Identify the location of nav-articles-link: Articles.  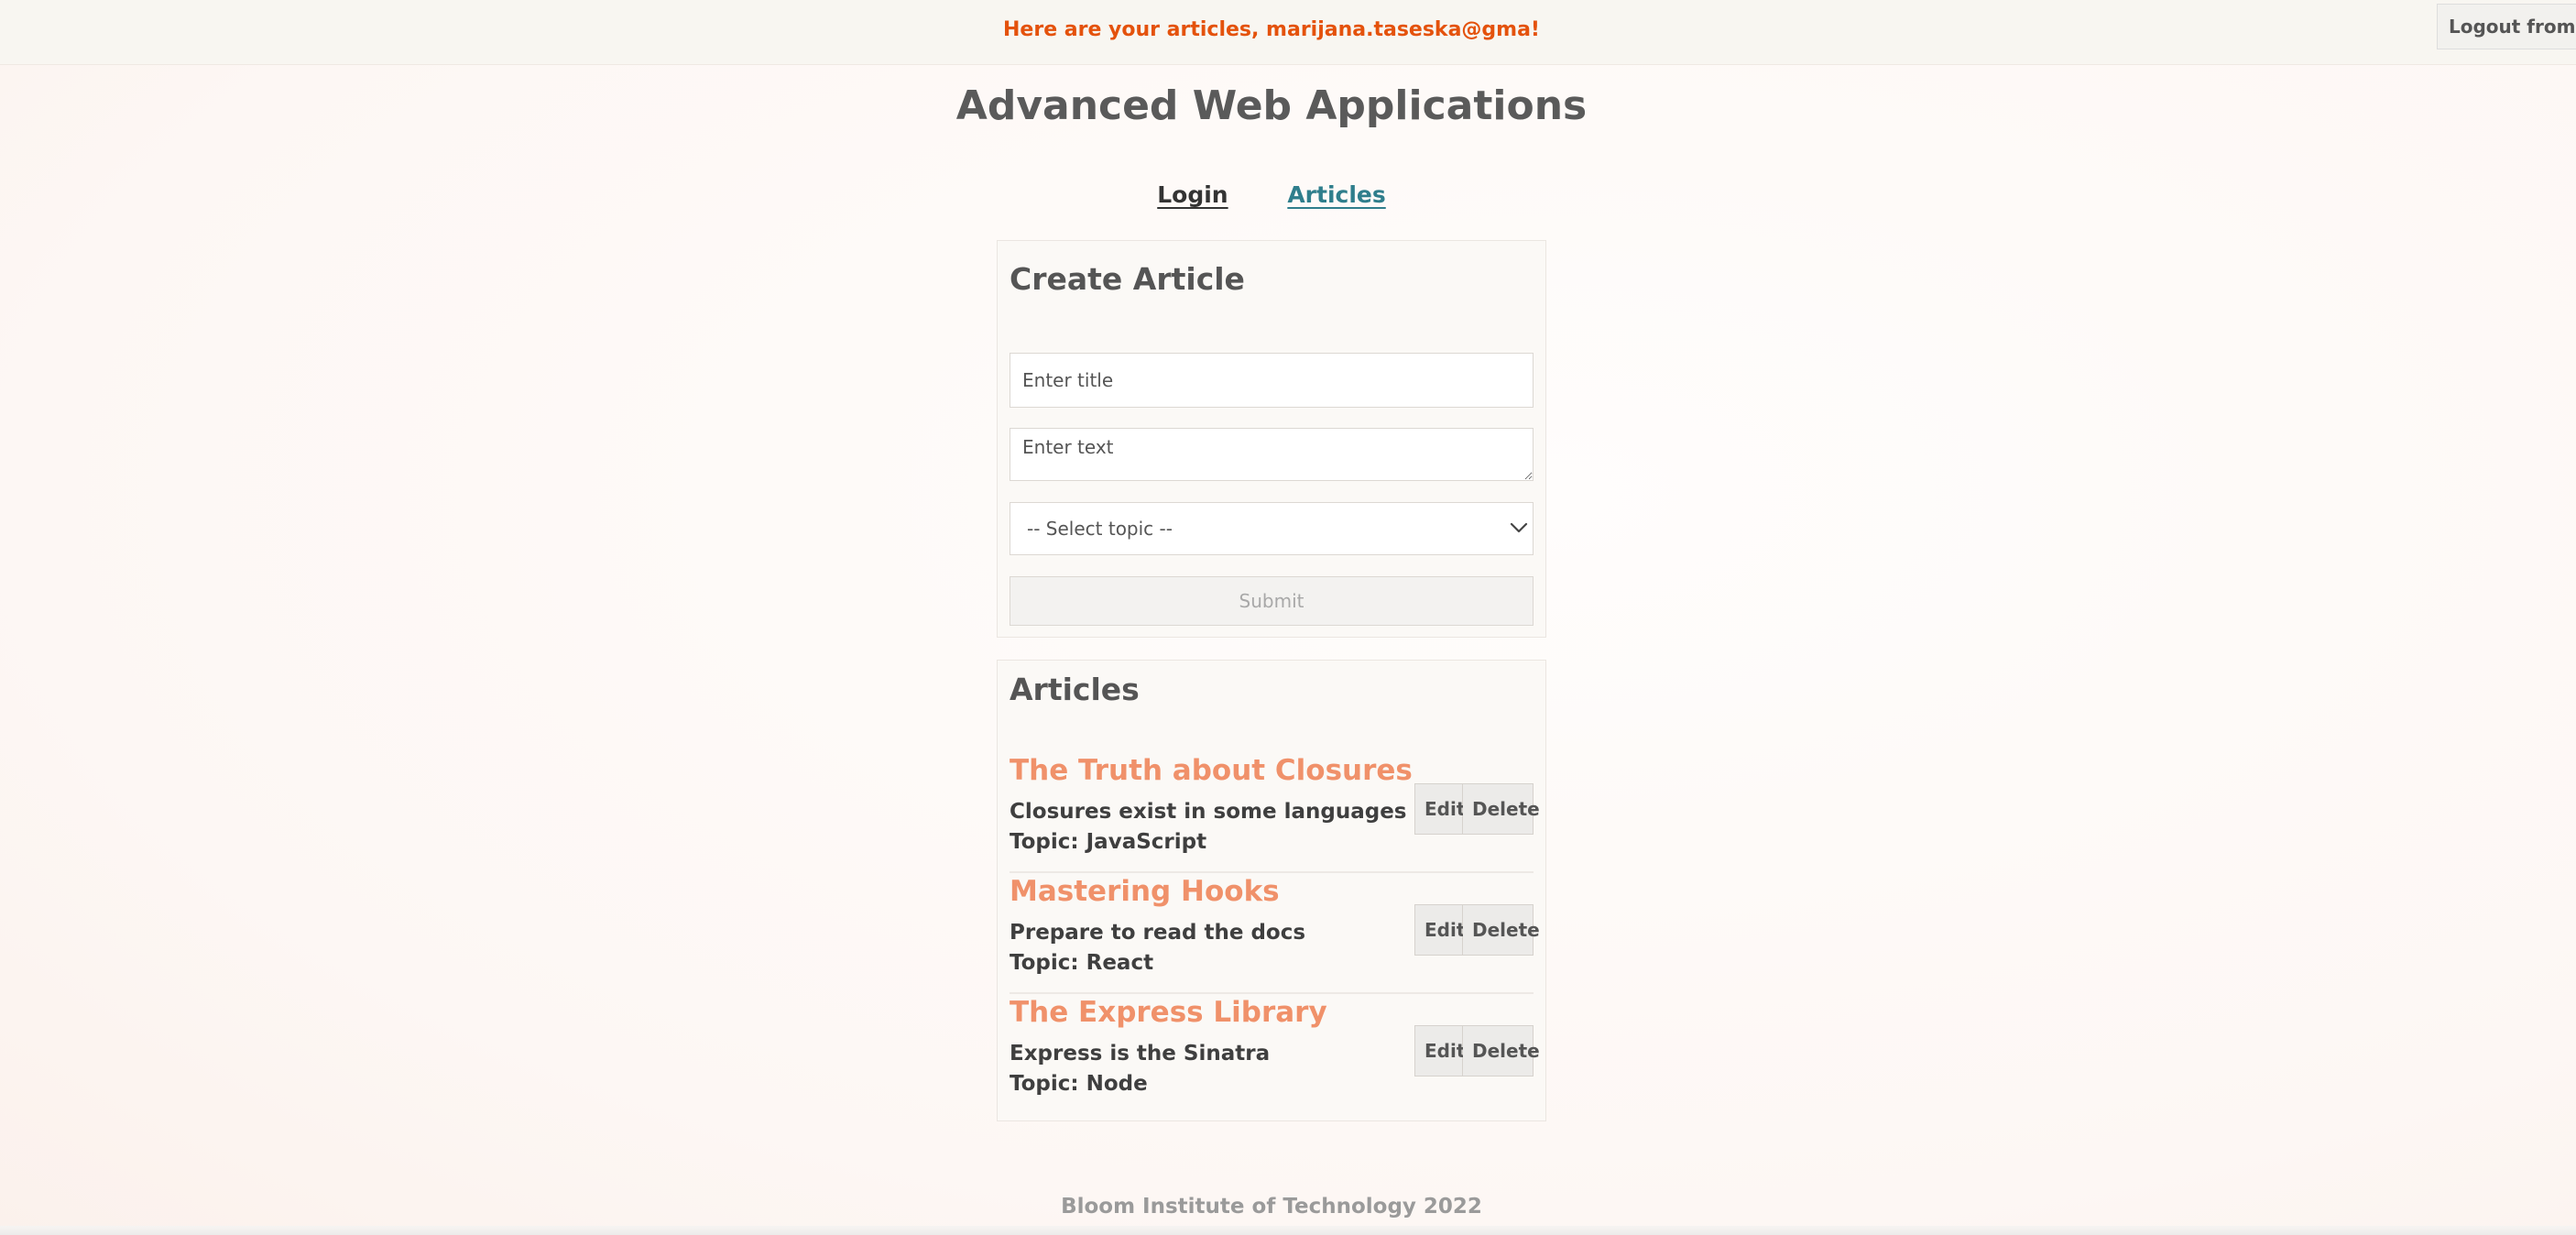
(1336, 194).